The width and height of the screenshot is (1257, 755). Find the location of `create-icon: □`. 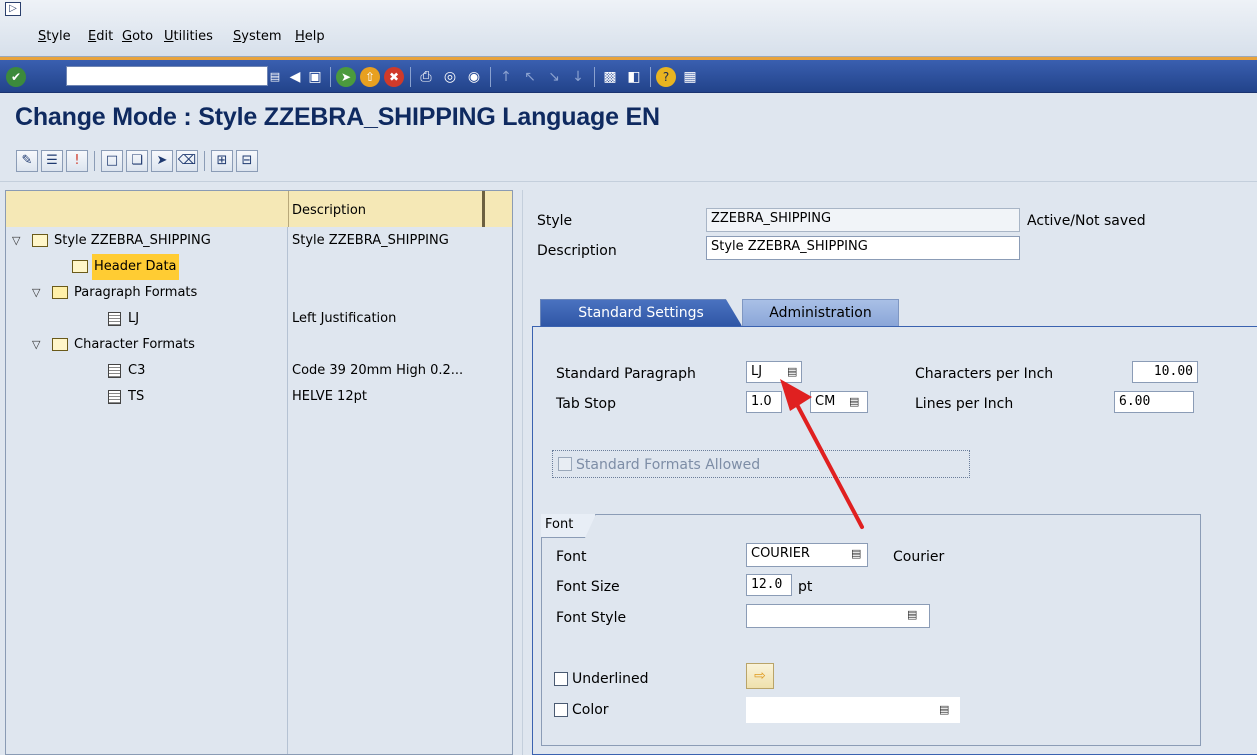

create-icon: □ is located at coordinates (112, 161).